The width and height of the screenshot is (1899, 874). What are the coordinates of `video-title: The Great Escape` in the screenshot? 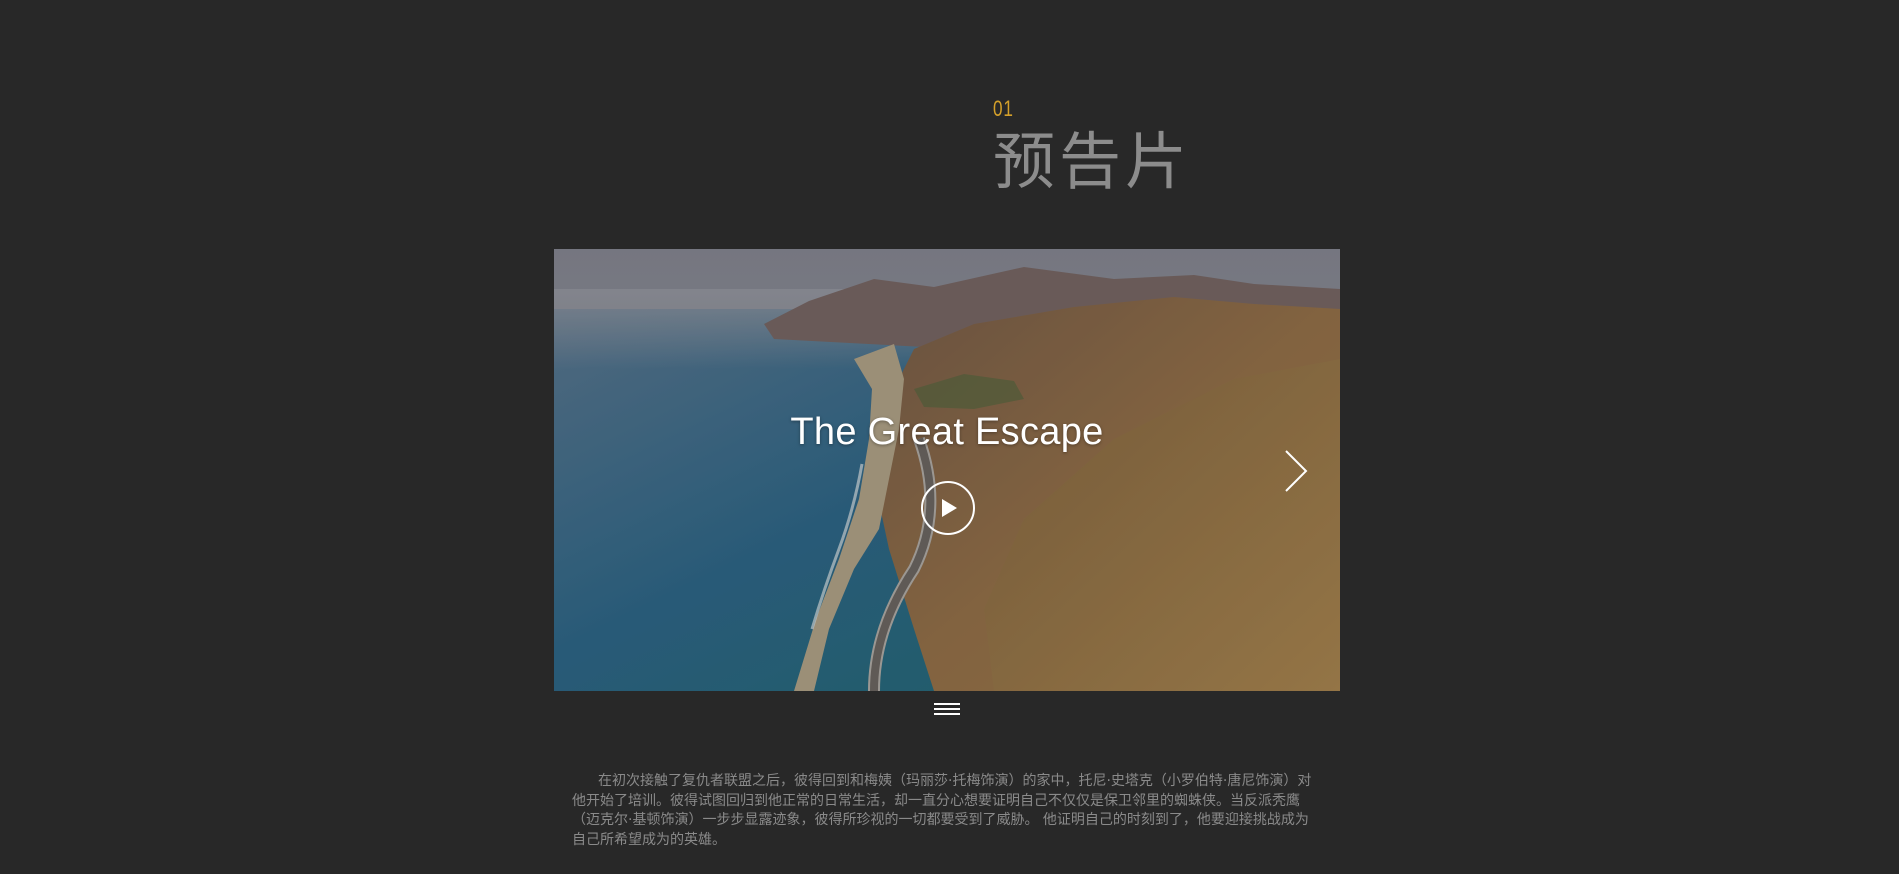 It's located at (947, 432).